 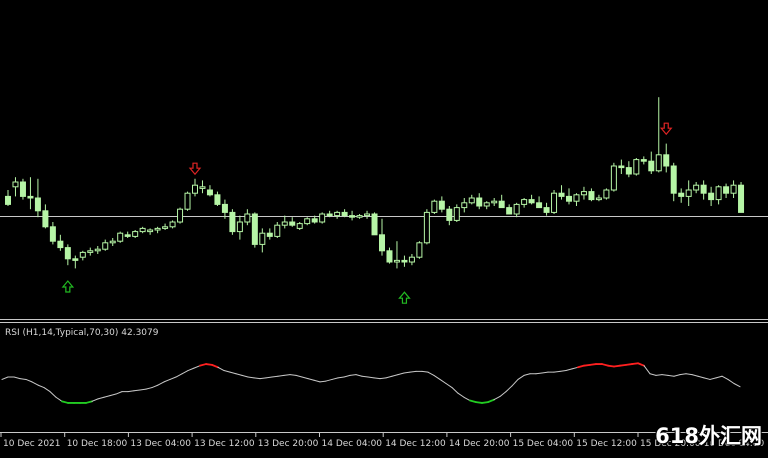 What do you see at coordinates (479, 444) in the screenshot?
I see `time-tick-label: 14 Dec 20:00` at bounding box center [479, 444].